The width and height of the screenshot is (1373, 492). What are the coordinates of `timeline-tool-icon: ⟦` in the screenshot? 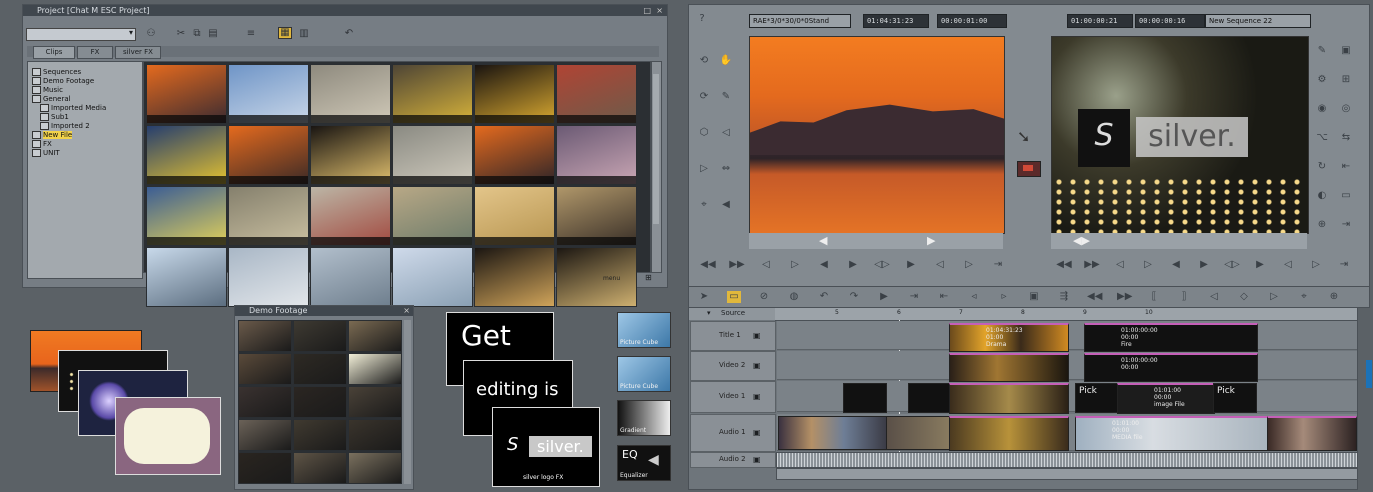 It's located at (1154, 297).